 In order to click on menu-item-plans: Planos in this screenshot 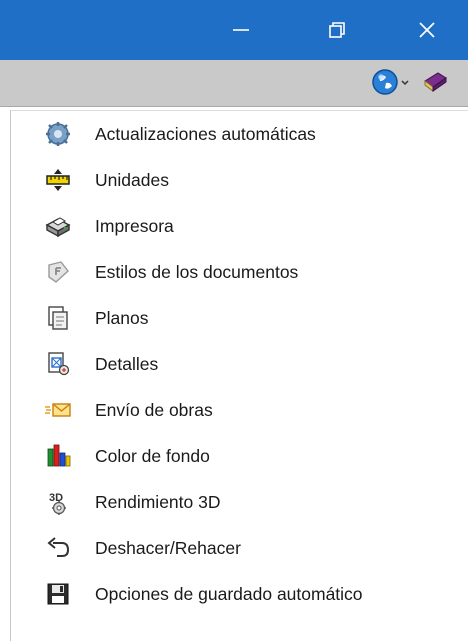, I will do `click(239, 318)`.